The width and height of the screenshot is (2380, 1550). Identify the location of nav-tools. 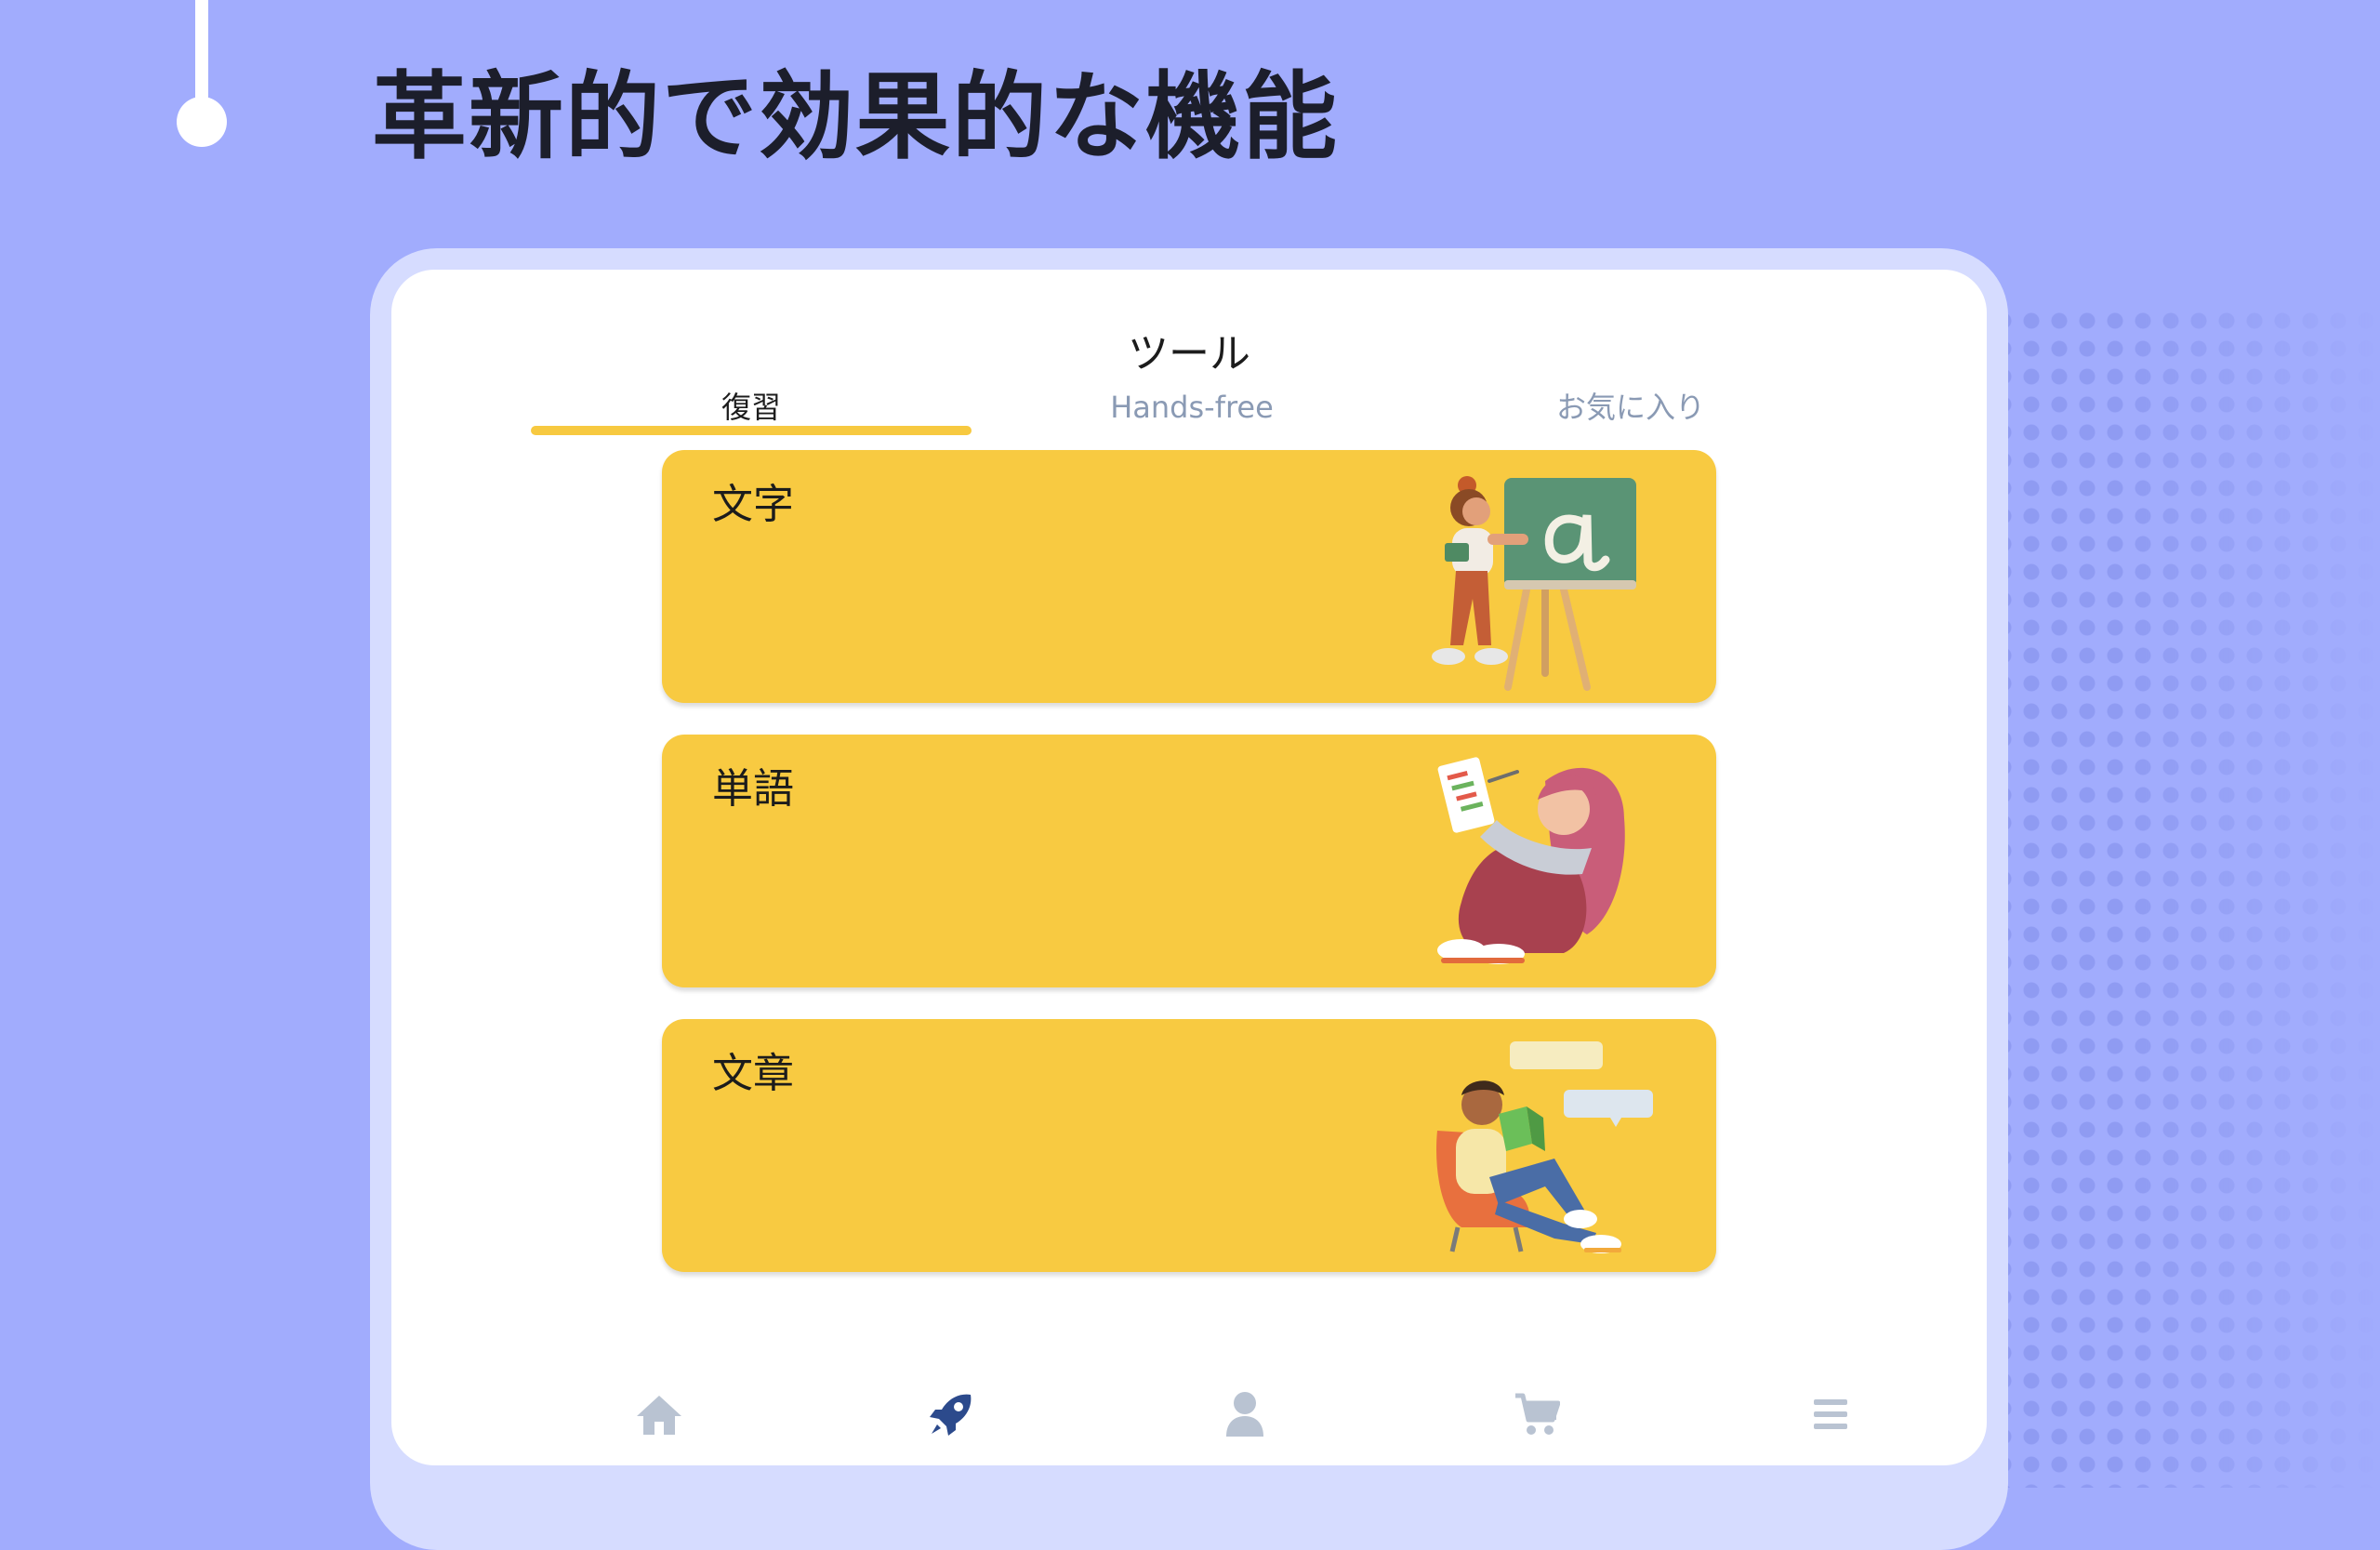
(951, 1414).